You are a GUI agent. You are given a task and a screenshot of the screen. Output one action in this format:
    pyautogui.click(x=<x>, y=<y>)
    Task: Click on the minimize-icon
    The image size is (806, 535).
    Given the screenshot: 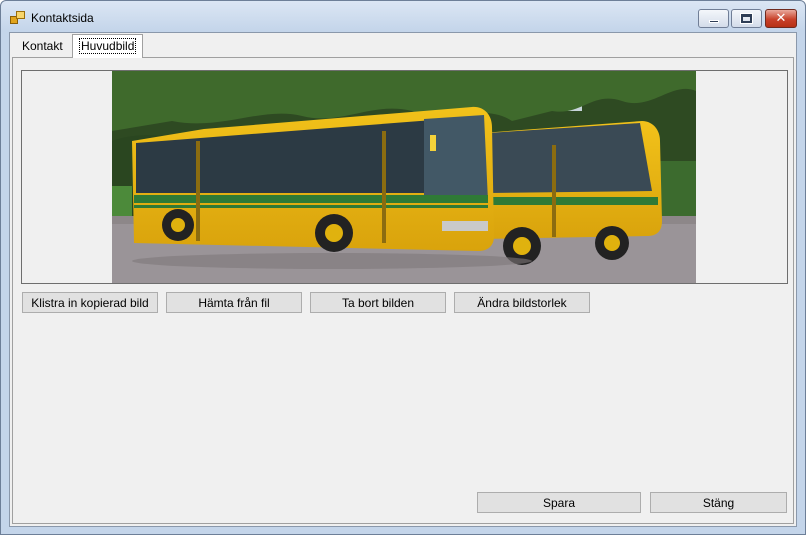 What is the action you would take?
    pyautogui.click(x=713, y=21)
    